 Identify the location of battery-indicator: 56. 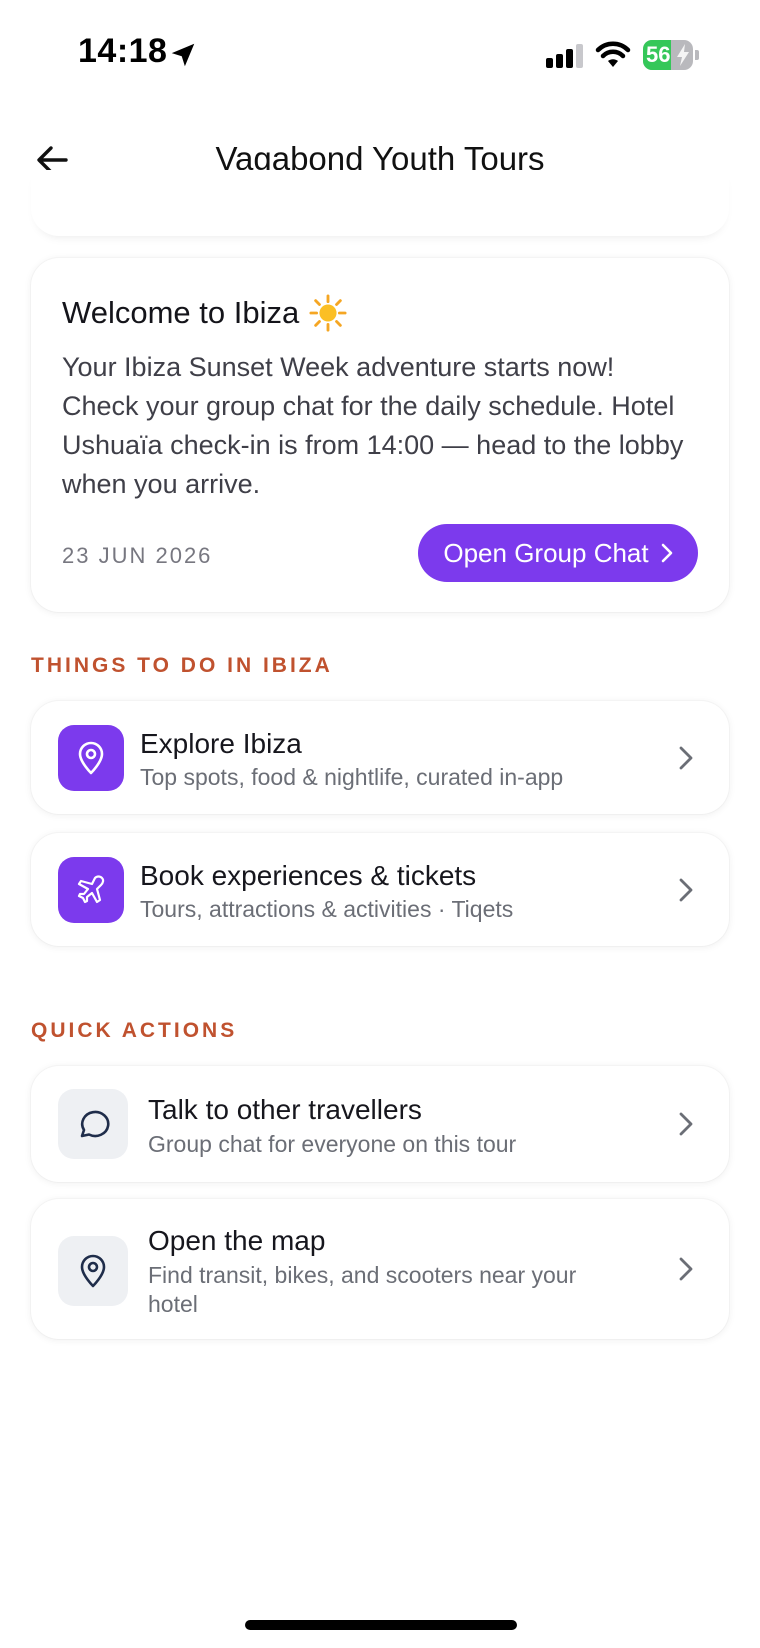
(671, 55).